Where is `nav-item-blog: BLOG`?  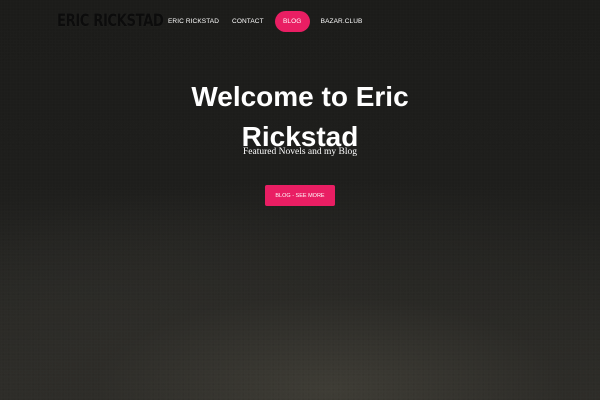 nav-item-blog: BLOG is located at coordinates (292, 21).